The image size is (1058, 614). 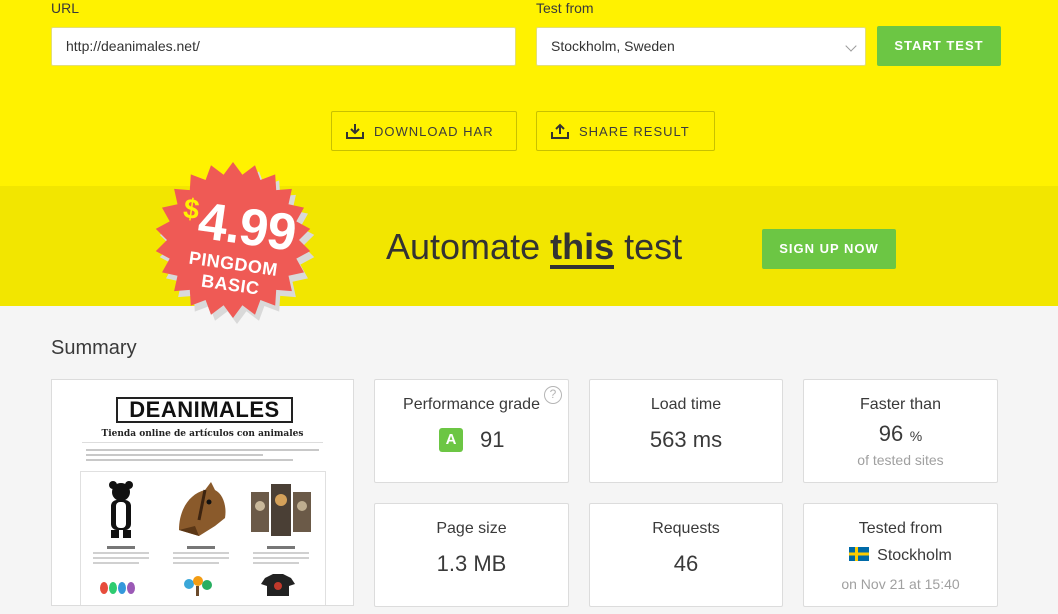 I want to click on start-test-button: START TEST, so click(x=939, y=46).